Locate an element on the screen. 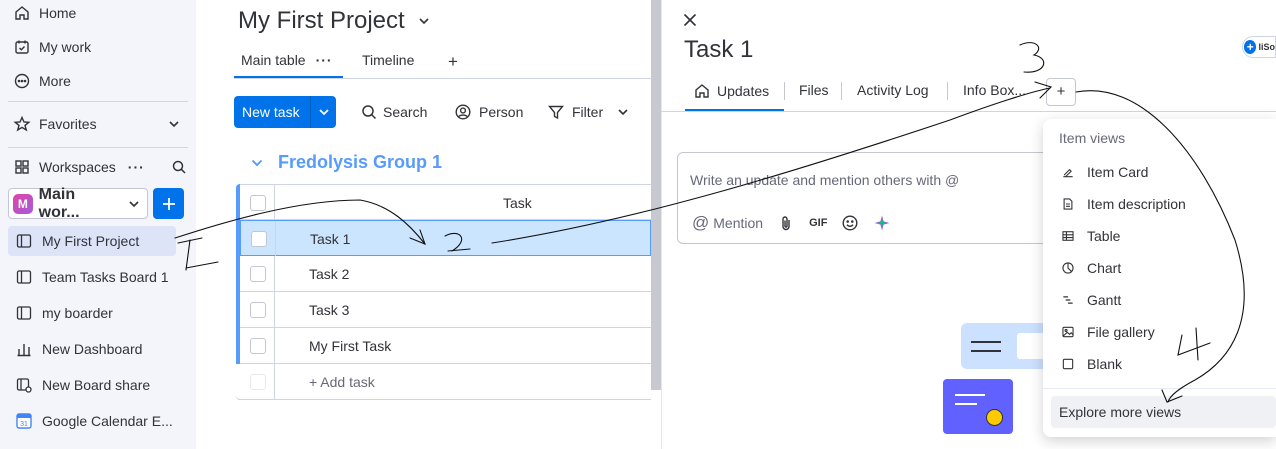 This screenshot has height=449, width=1276. table-row: Task 2 is located at coordinates (445, 274).